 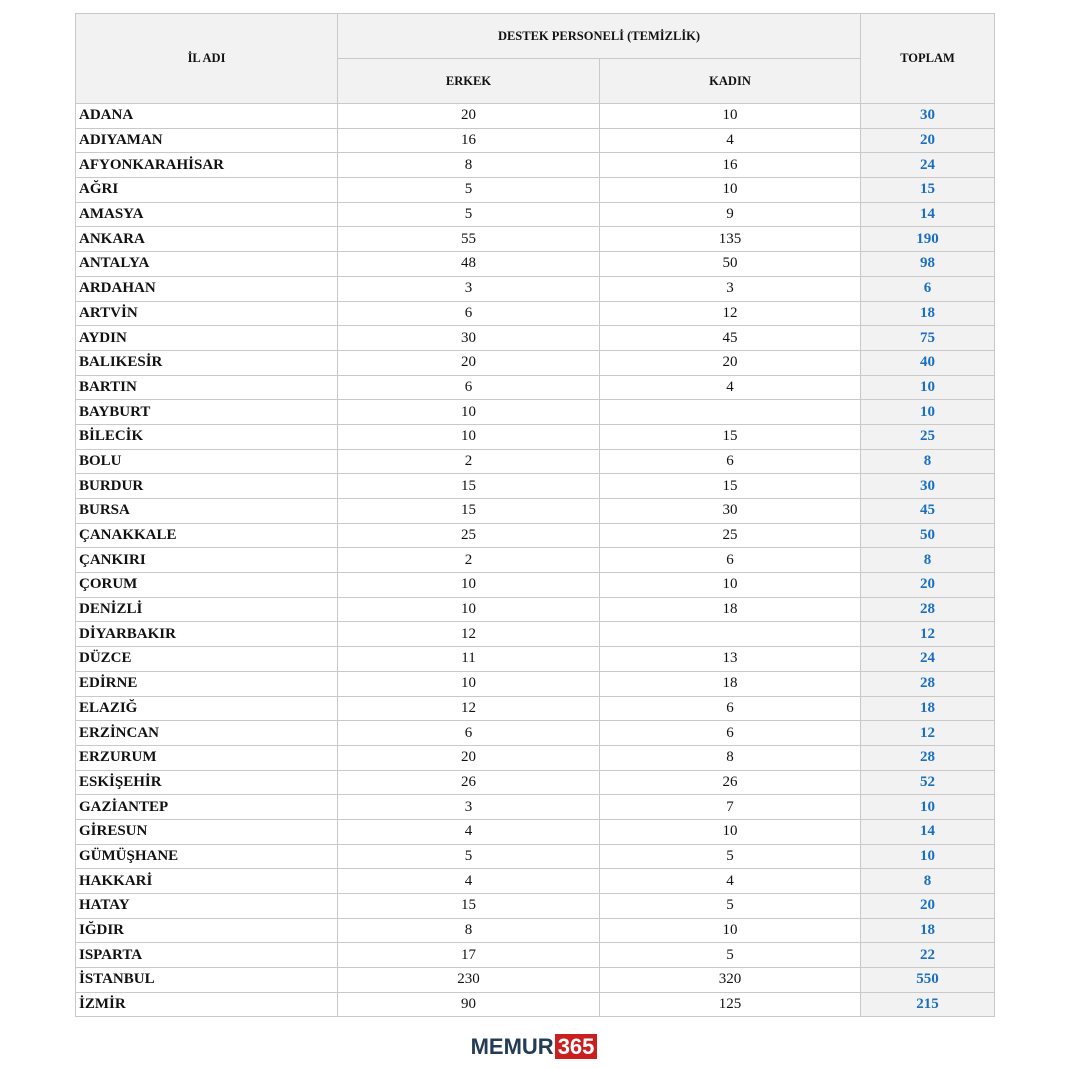 What do you see at coordinates (730, 980) in the screenshot?
I see `cell-kadin: 320` at bounding box center [730, 980].